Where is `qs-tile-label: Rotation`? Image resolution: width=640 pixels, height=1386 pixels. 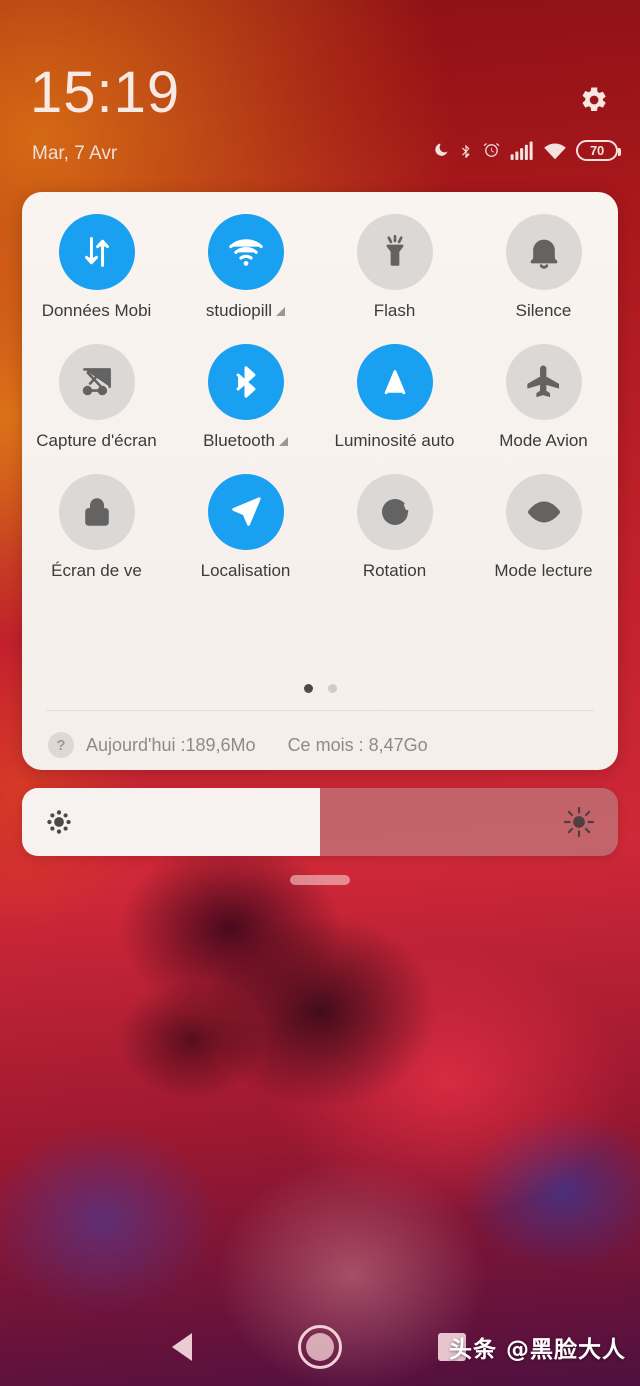 qs-tile-label: Rotation is located at coordinates (394, 571).